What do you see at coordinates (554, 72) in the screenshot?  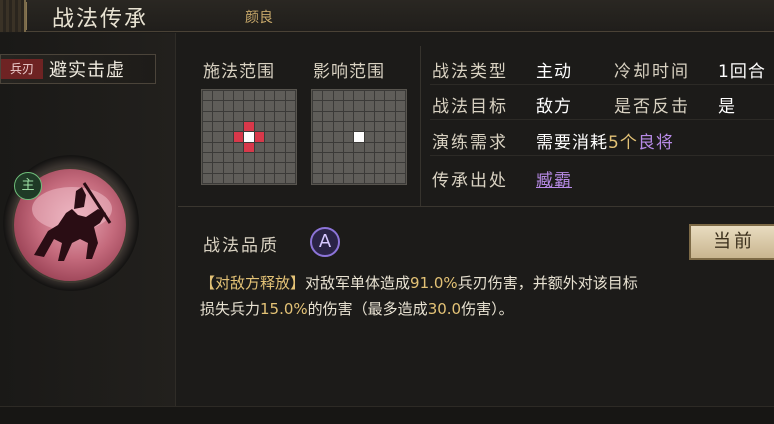 I see `skill-type-value: 主动` at bounding box center [554, 72].